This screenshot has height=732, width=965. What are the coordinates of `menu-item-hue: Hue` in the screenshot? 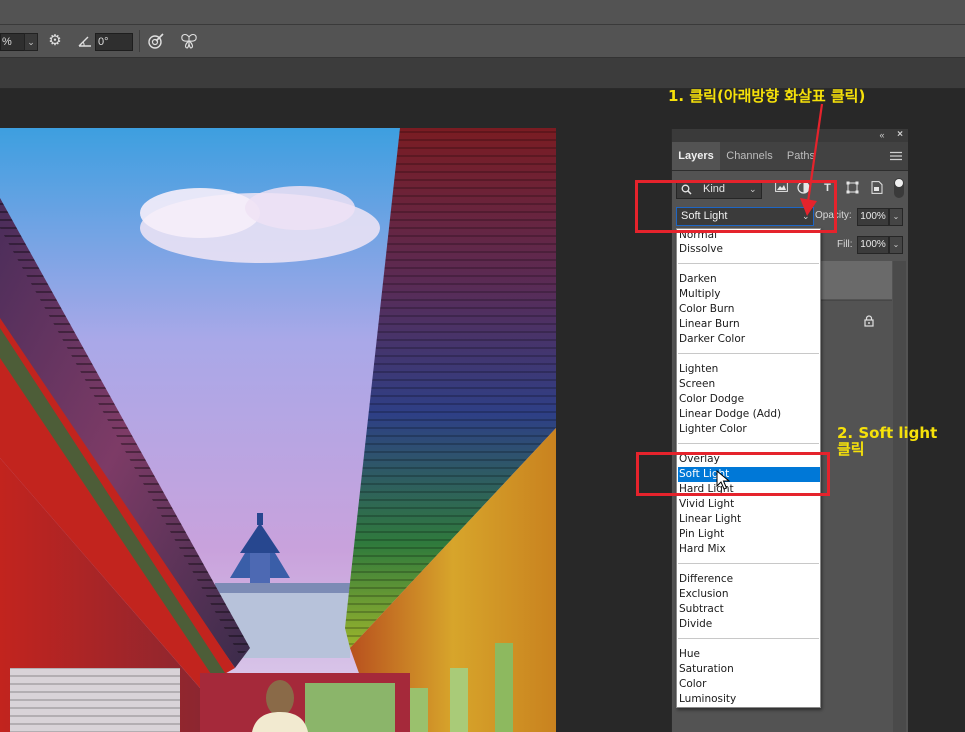 It's located at (749, 654).